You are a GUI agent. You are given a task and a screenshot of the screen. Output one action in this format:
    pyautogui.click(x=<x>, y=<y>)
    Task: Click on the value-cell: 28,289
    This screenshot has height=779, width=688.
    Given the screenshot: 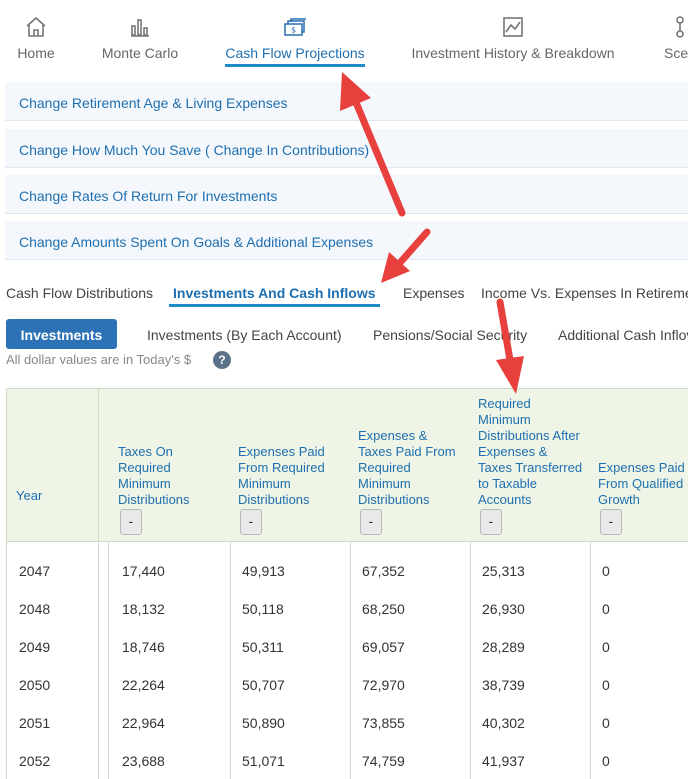 What is the action you would take?
    pyautogui.click(x=503, y=647)
    